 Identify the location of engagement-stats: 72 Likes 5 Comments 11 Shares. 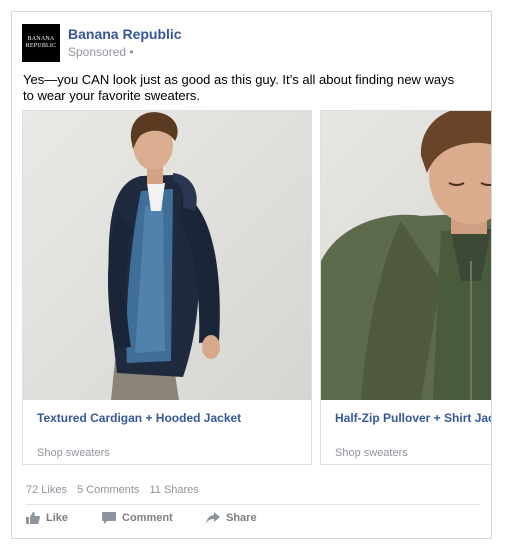
(116, 490).